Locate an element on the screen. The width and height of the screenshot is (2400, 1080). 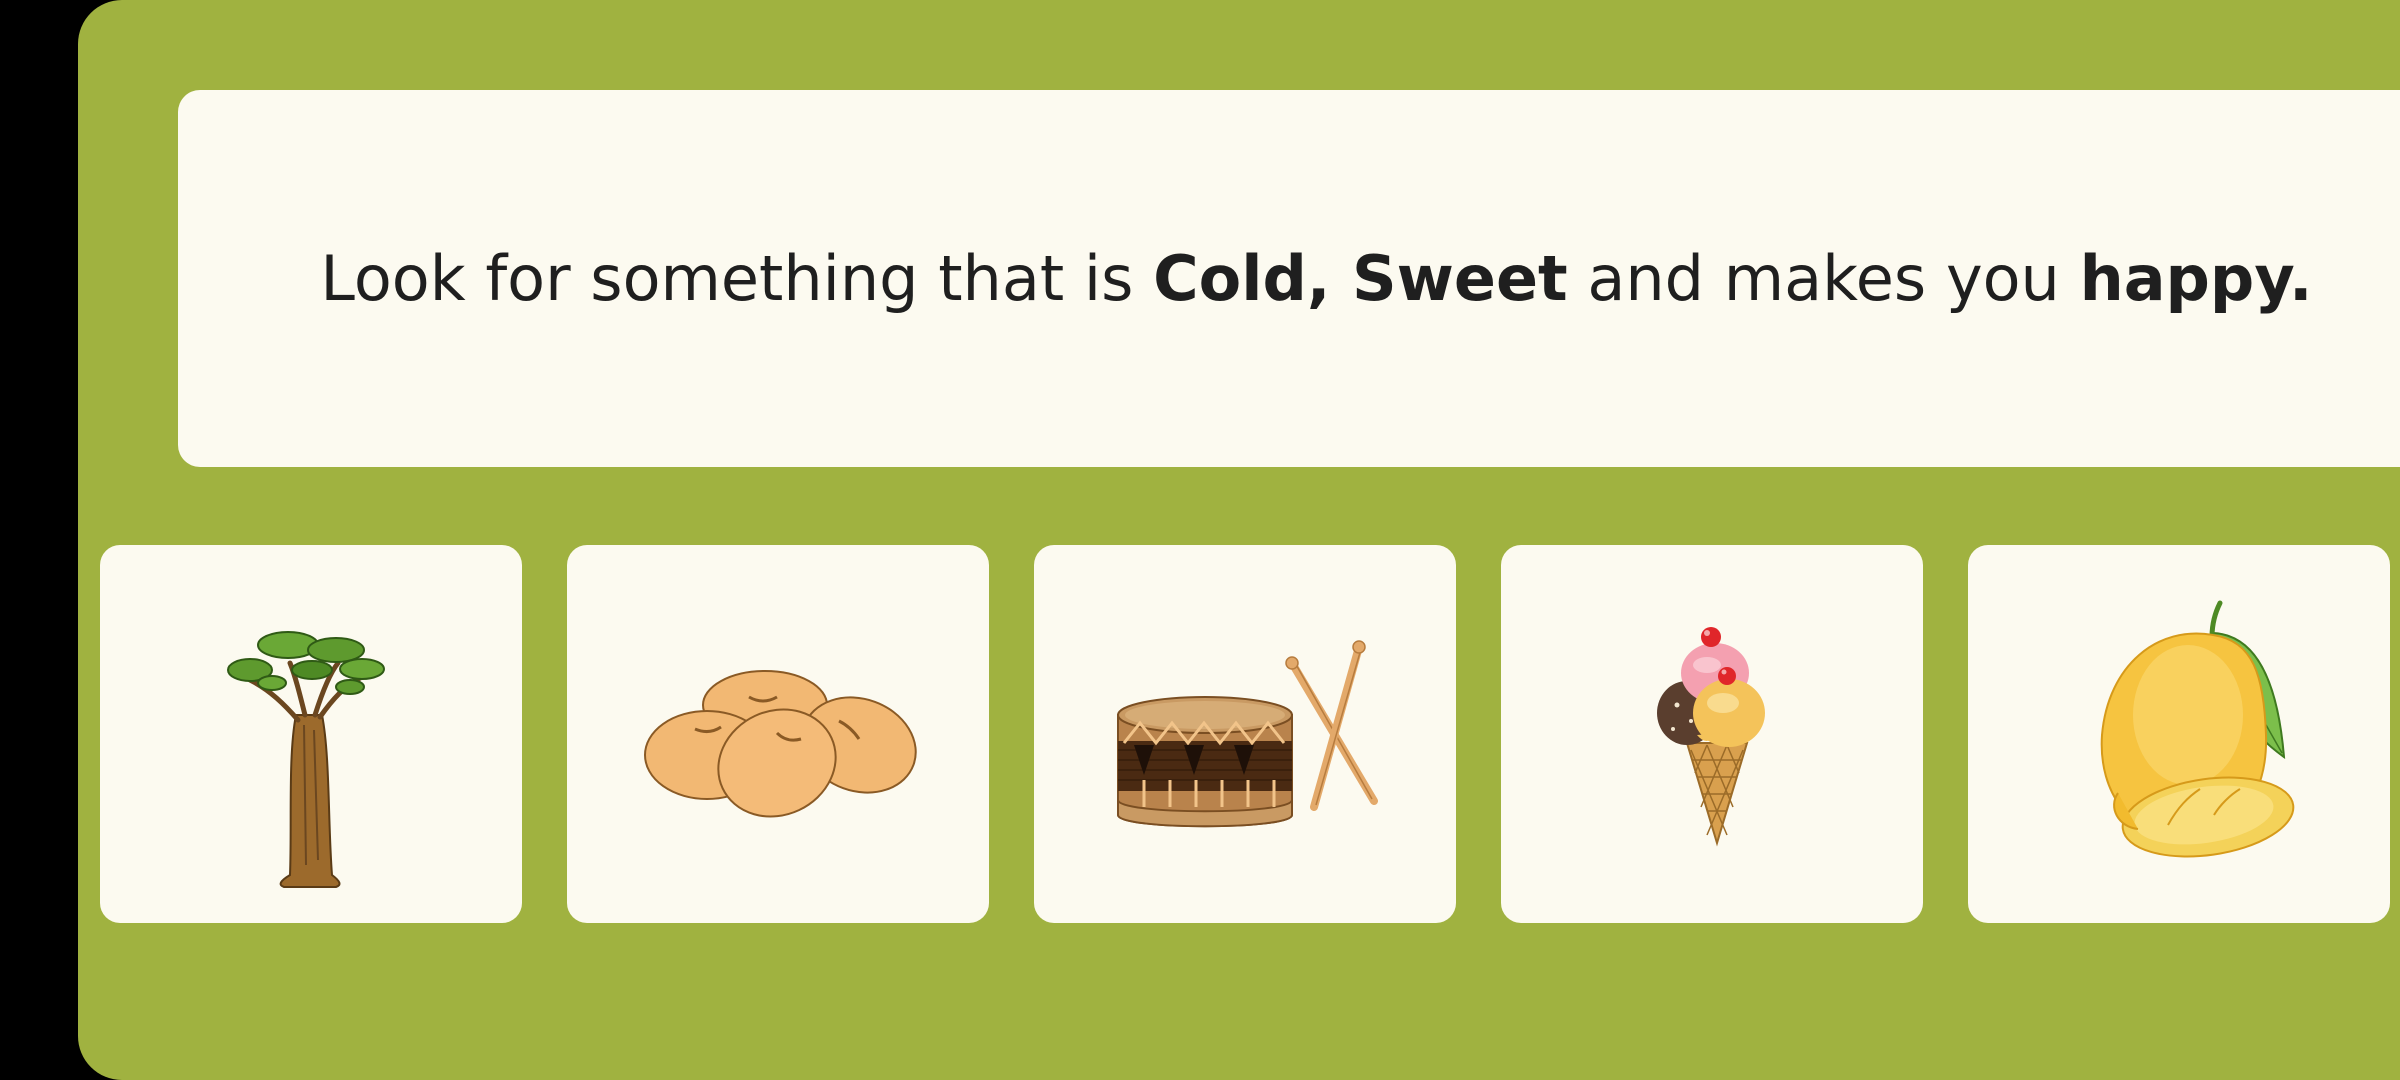
prompt-keyword-happy: happy. is located at coordinates (2196, 278).